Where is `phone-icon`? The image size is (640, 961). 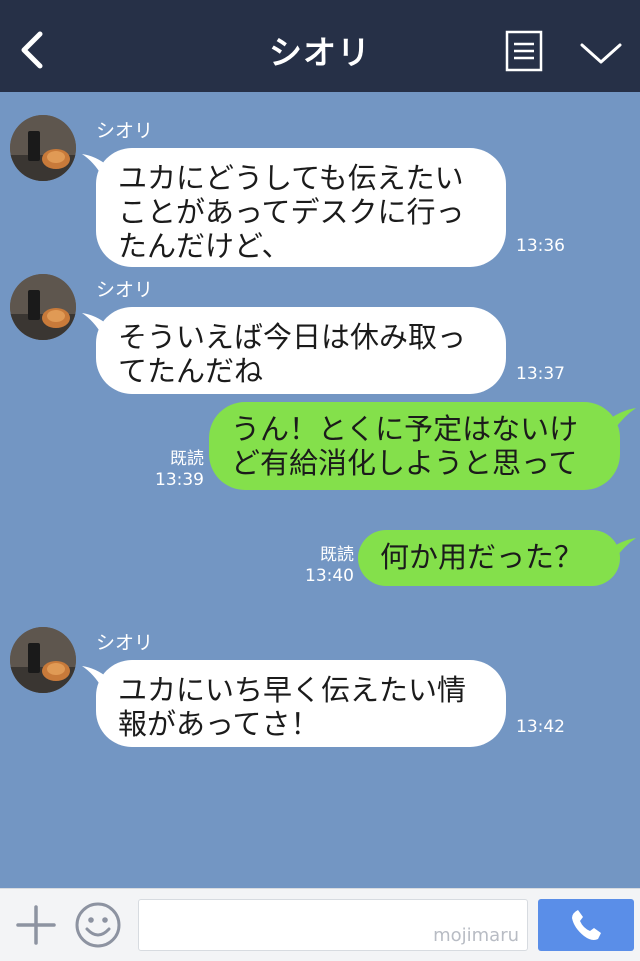 phone-icon is located at coordinates (586, 925).